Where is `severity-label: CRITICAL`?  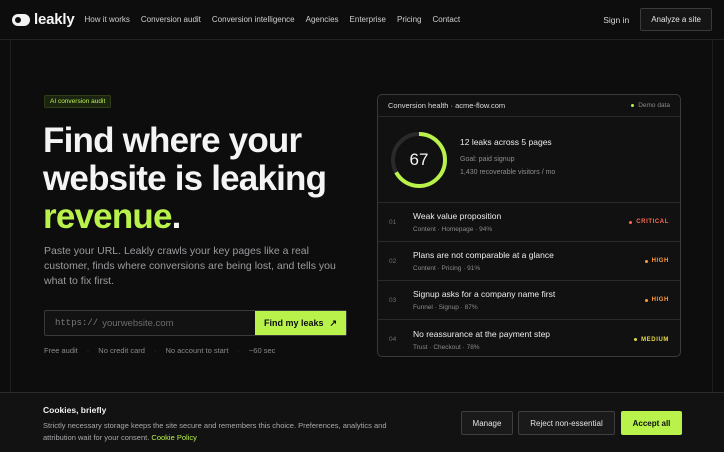 severity-label: CRITICAL is located at coordinates (652, 222).